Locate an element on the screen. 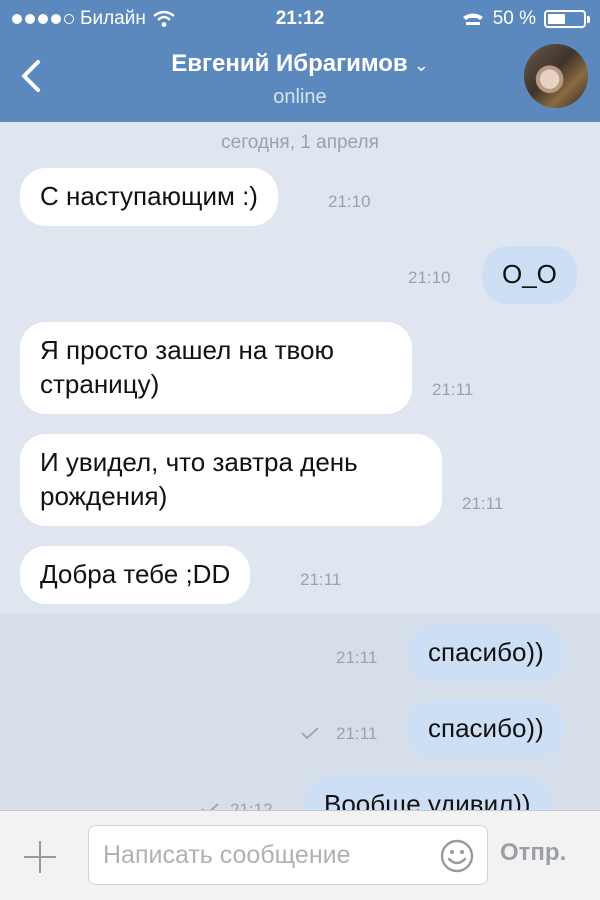 The width and height of the screenshot is (600, 900). message-bubble-incoming: С наступающим :) is located at coordinates (149, 197).